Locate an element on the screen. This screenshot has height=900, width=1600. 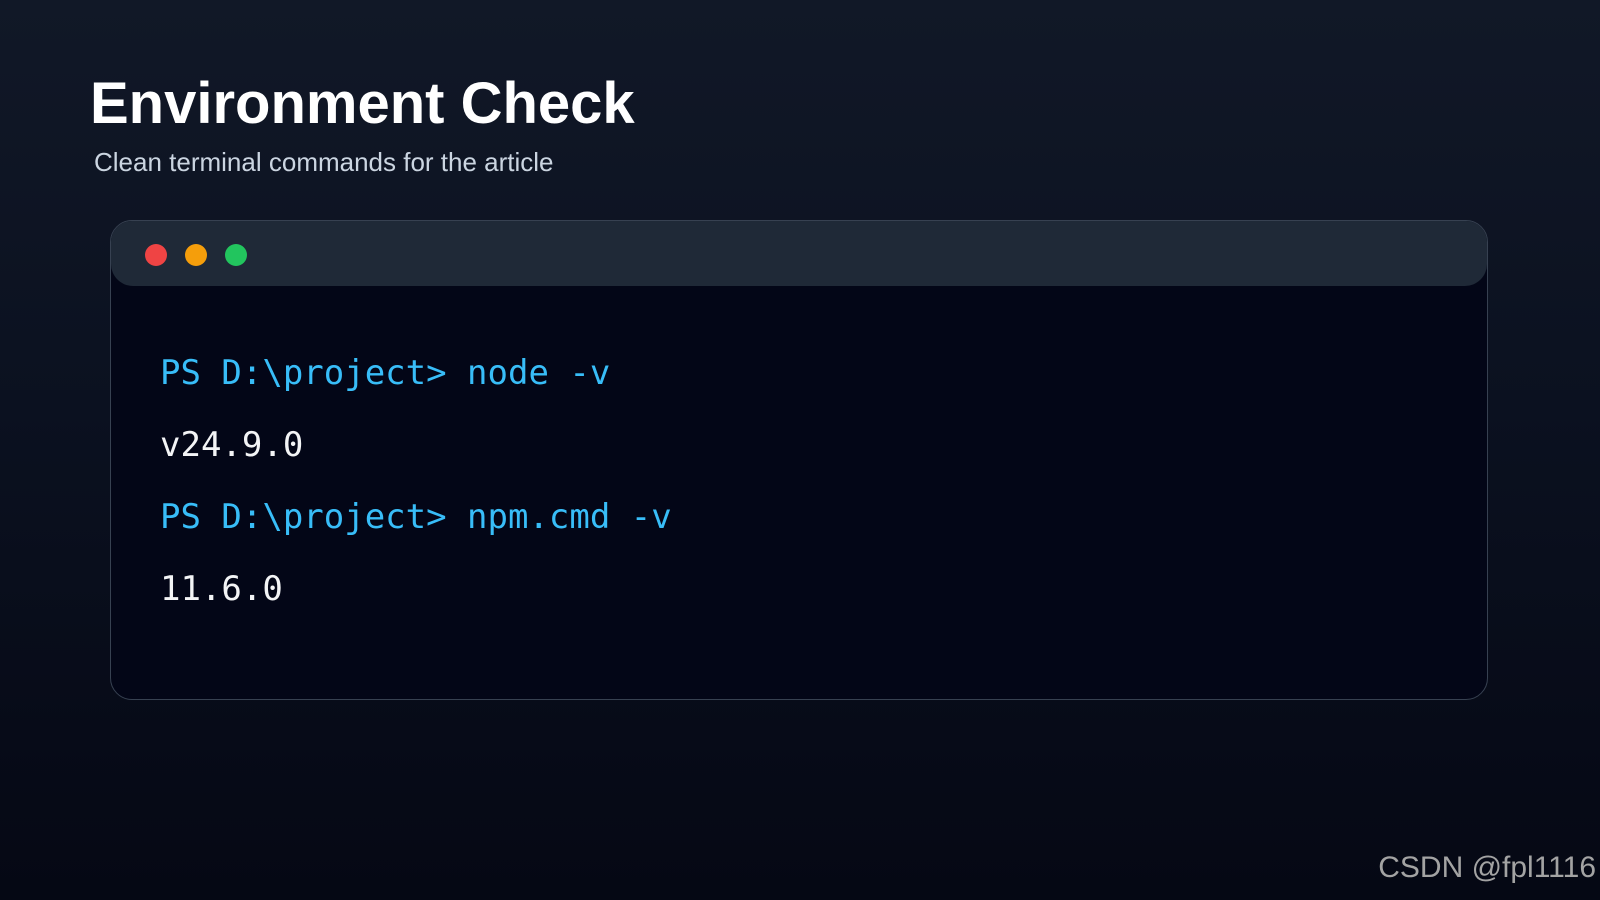
maximize-dot-icon is located at coordinates (236, 255).